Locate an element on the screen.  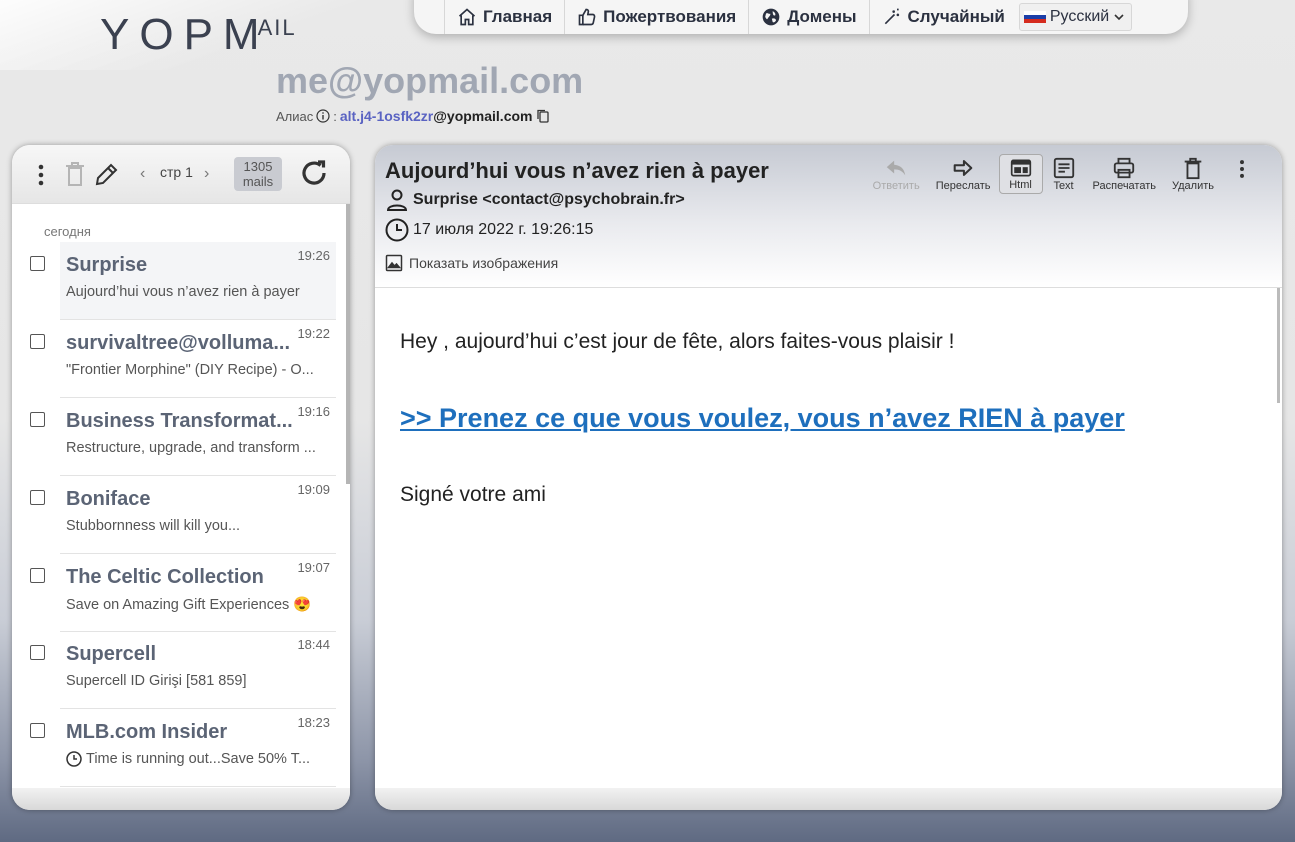
print-label: Распечатать is located at coordinates (1124, 186).